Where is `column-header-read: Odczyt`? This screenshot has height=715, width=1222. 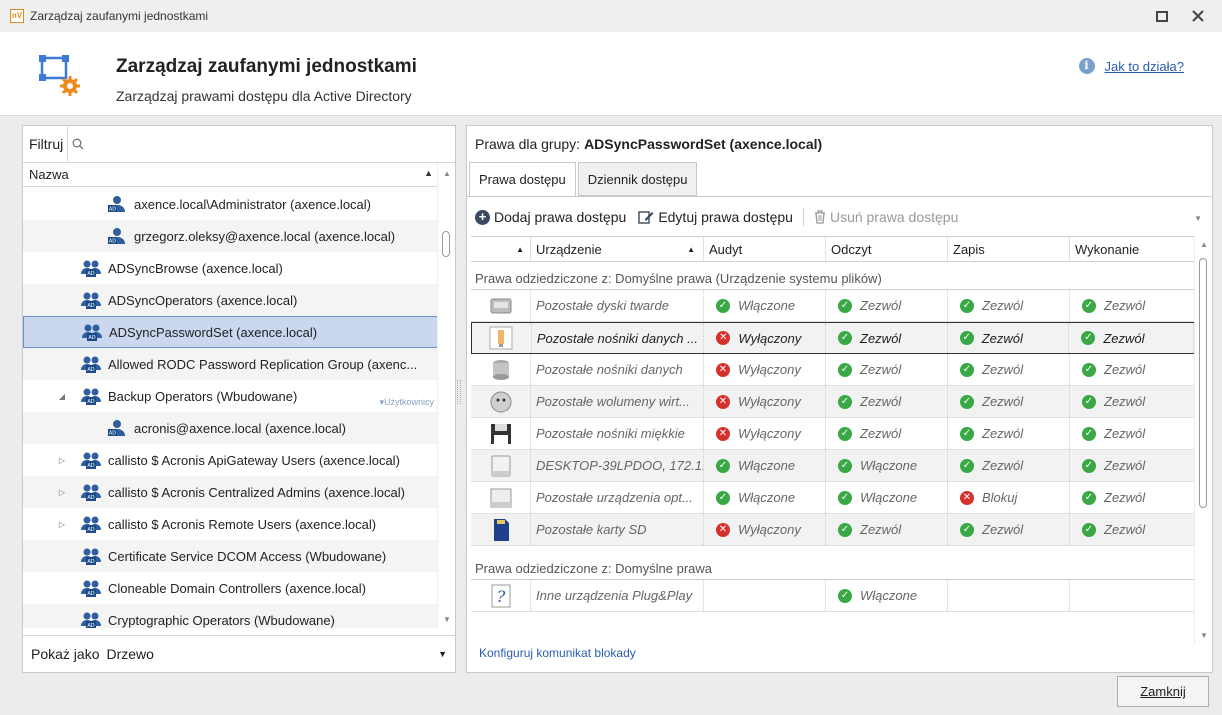 column-header-read: Odczyt is located at coordinates (887, 249).